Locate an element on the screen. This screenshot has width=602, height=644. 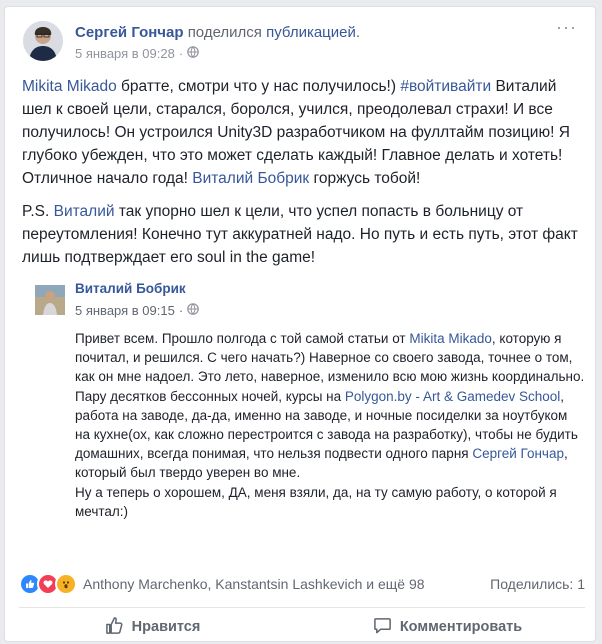
comment-label: Комментировать is located at coordinates (461, 627).